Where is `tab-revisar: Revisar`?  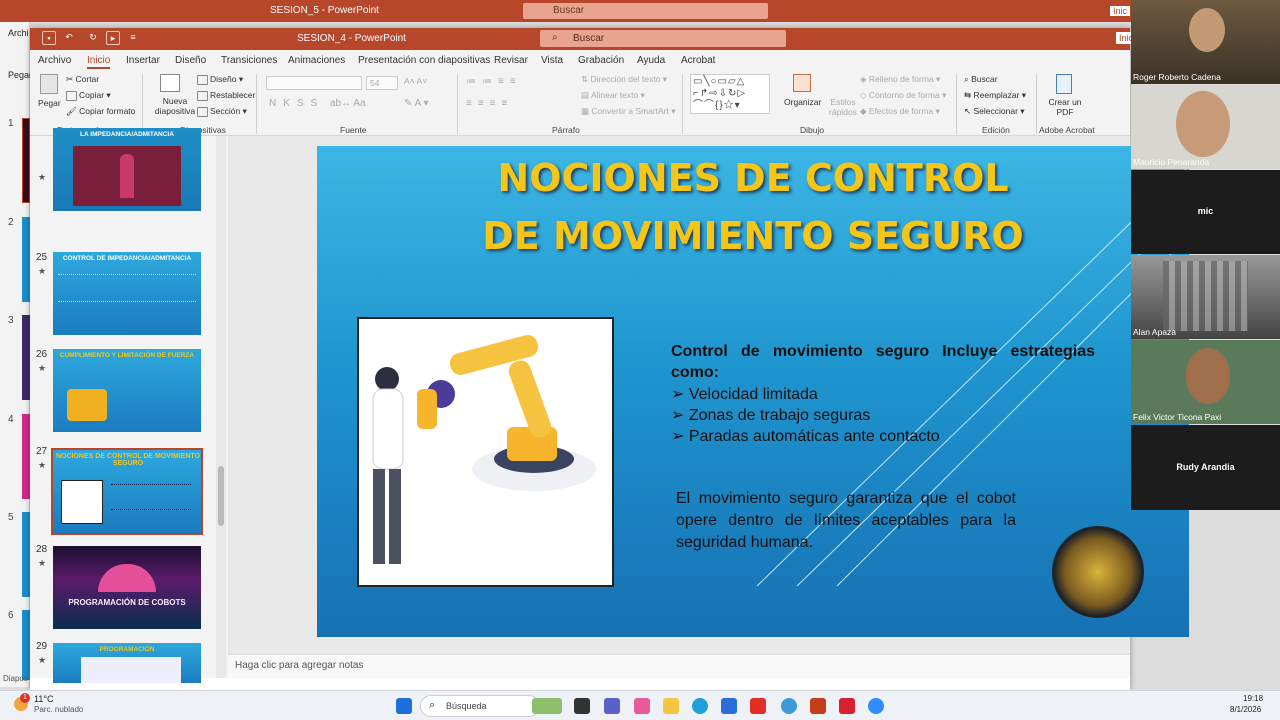
tab-revisar: Revisar is located at coordinates (511, 60).